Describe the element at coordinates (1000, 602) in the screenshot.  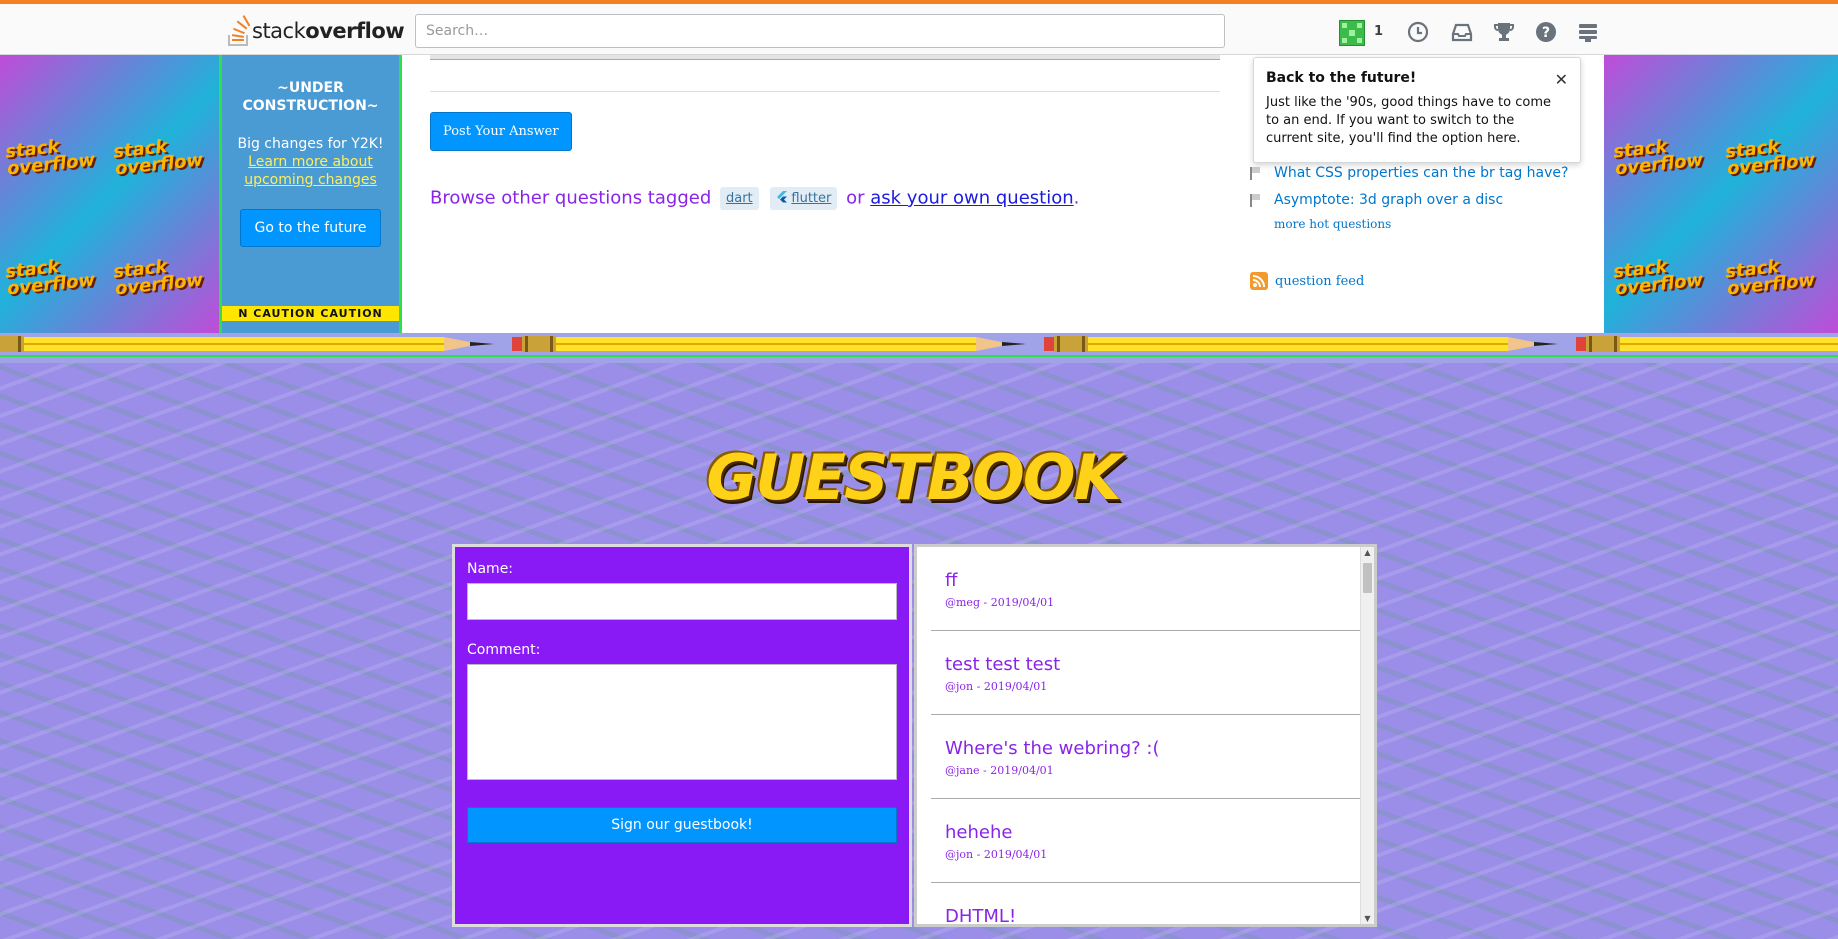
I see `entry-meta: @meg - 2019/04/01` at that location.